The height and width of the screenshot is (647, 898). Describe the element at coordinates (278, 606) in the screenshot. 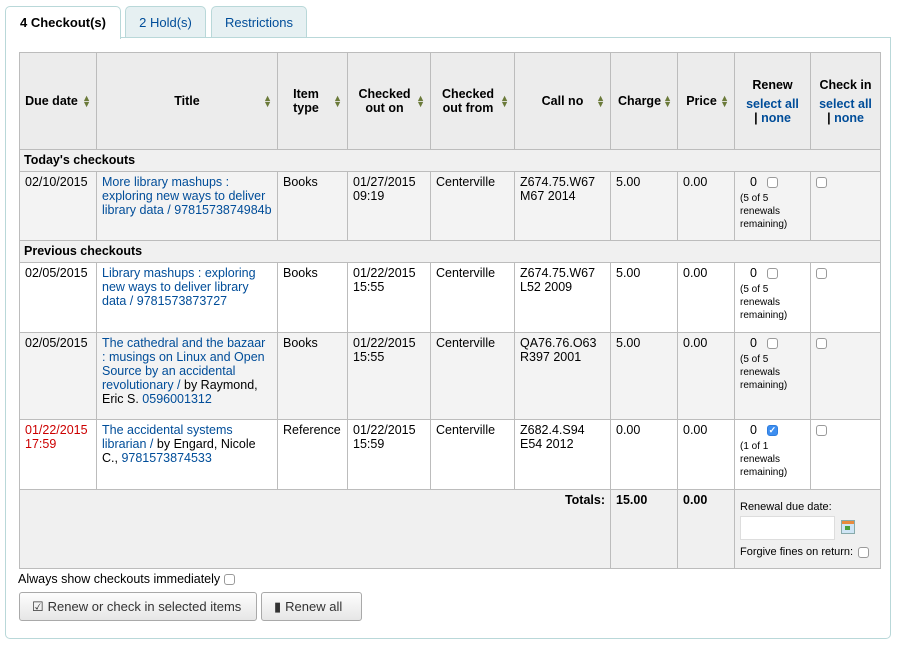

I see `book-icon: ▮` at that location.